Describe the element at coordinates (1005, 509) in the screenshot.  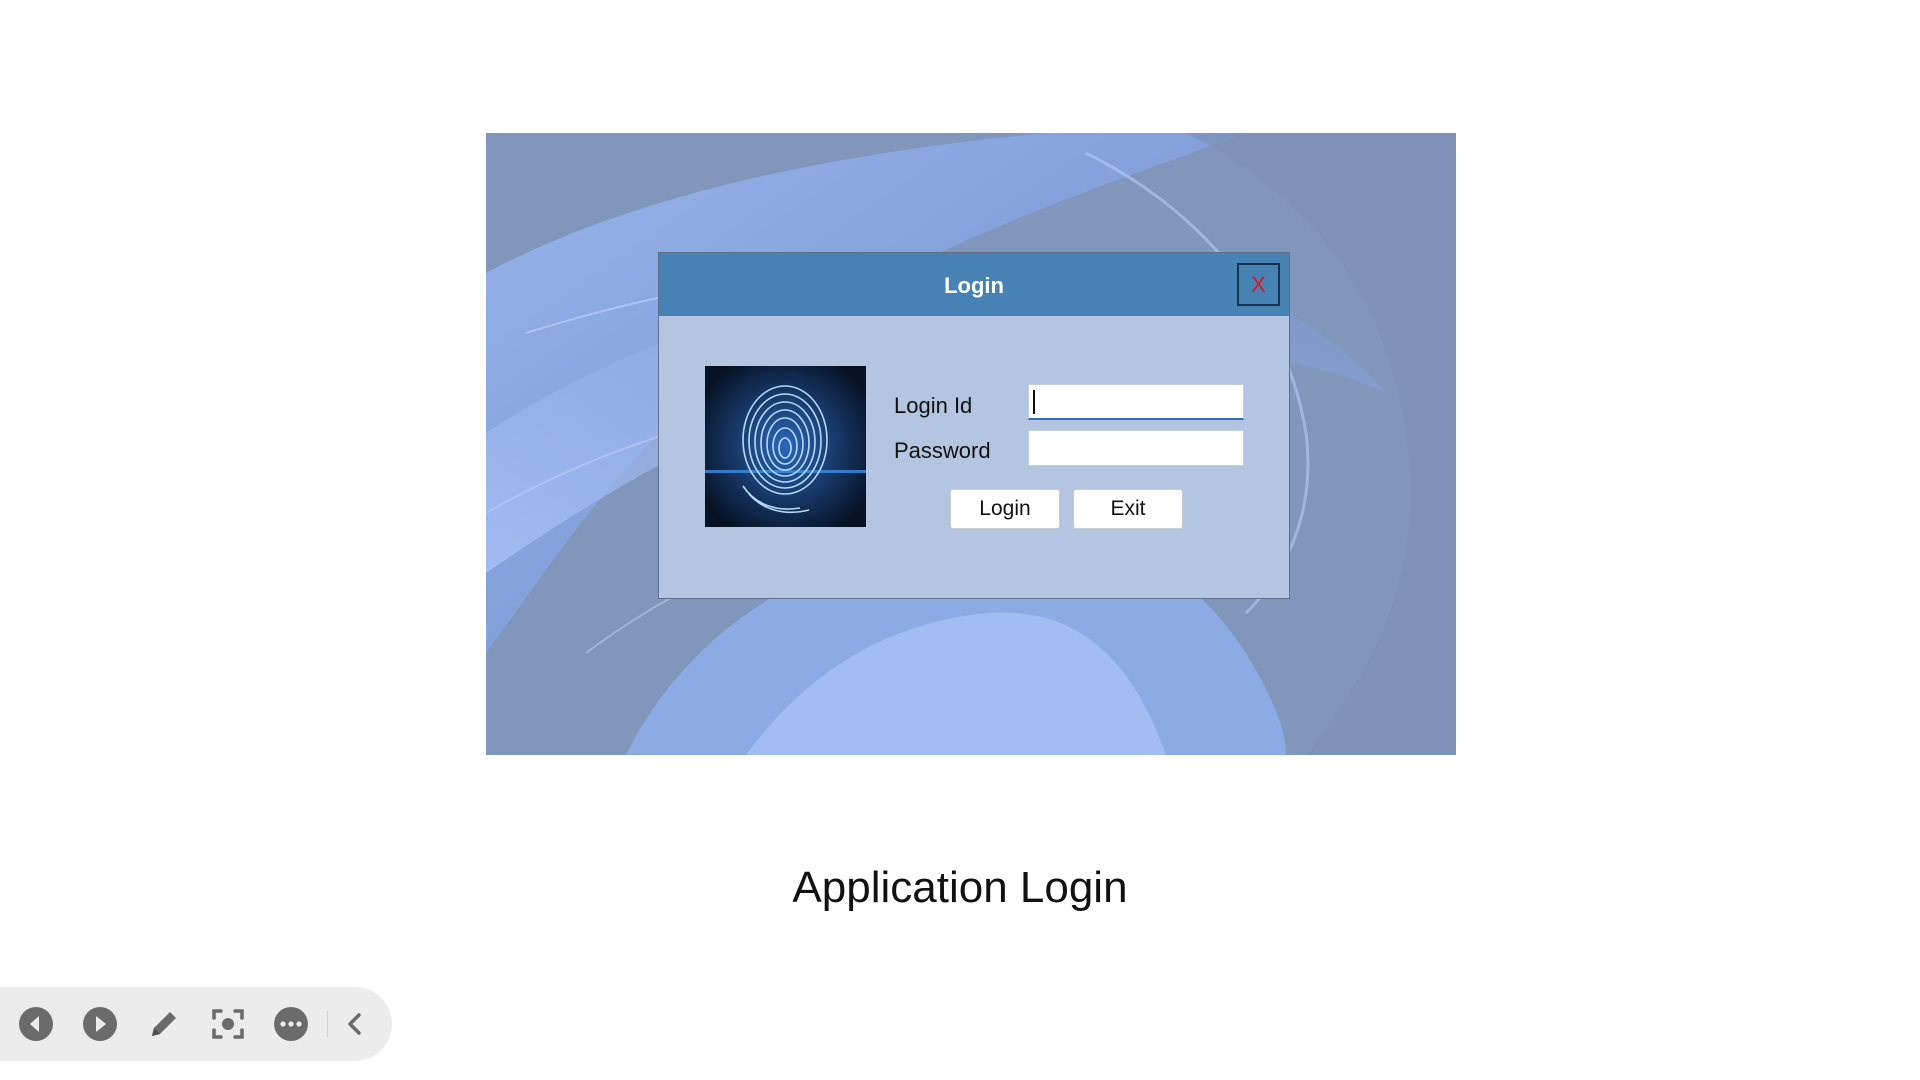
I see `login-button: Login` at that location.